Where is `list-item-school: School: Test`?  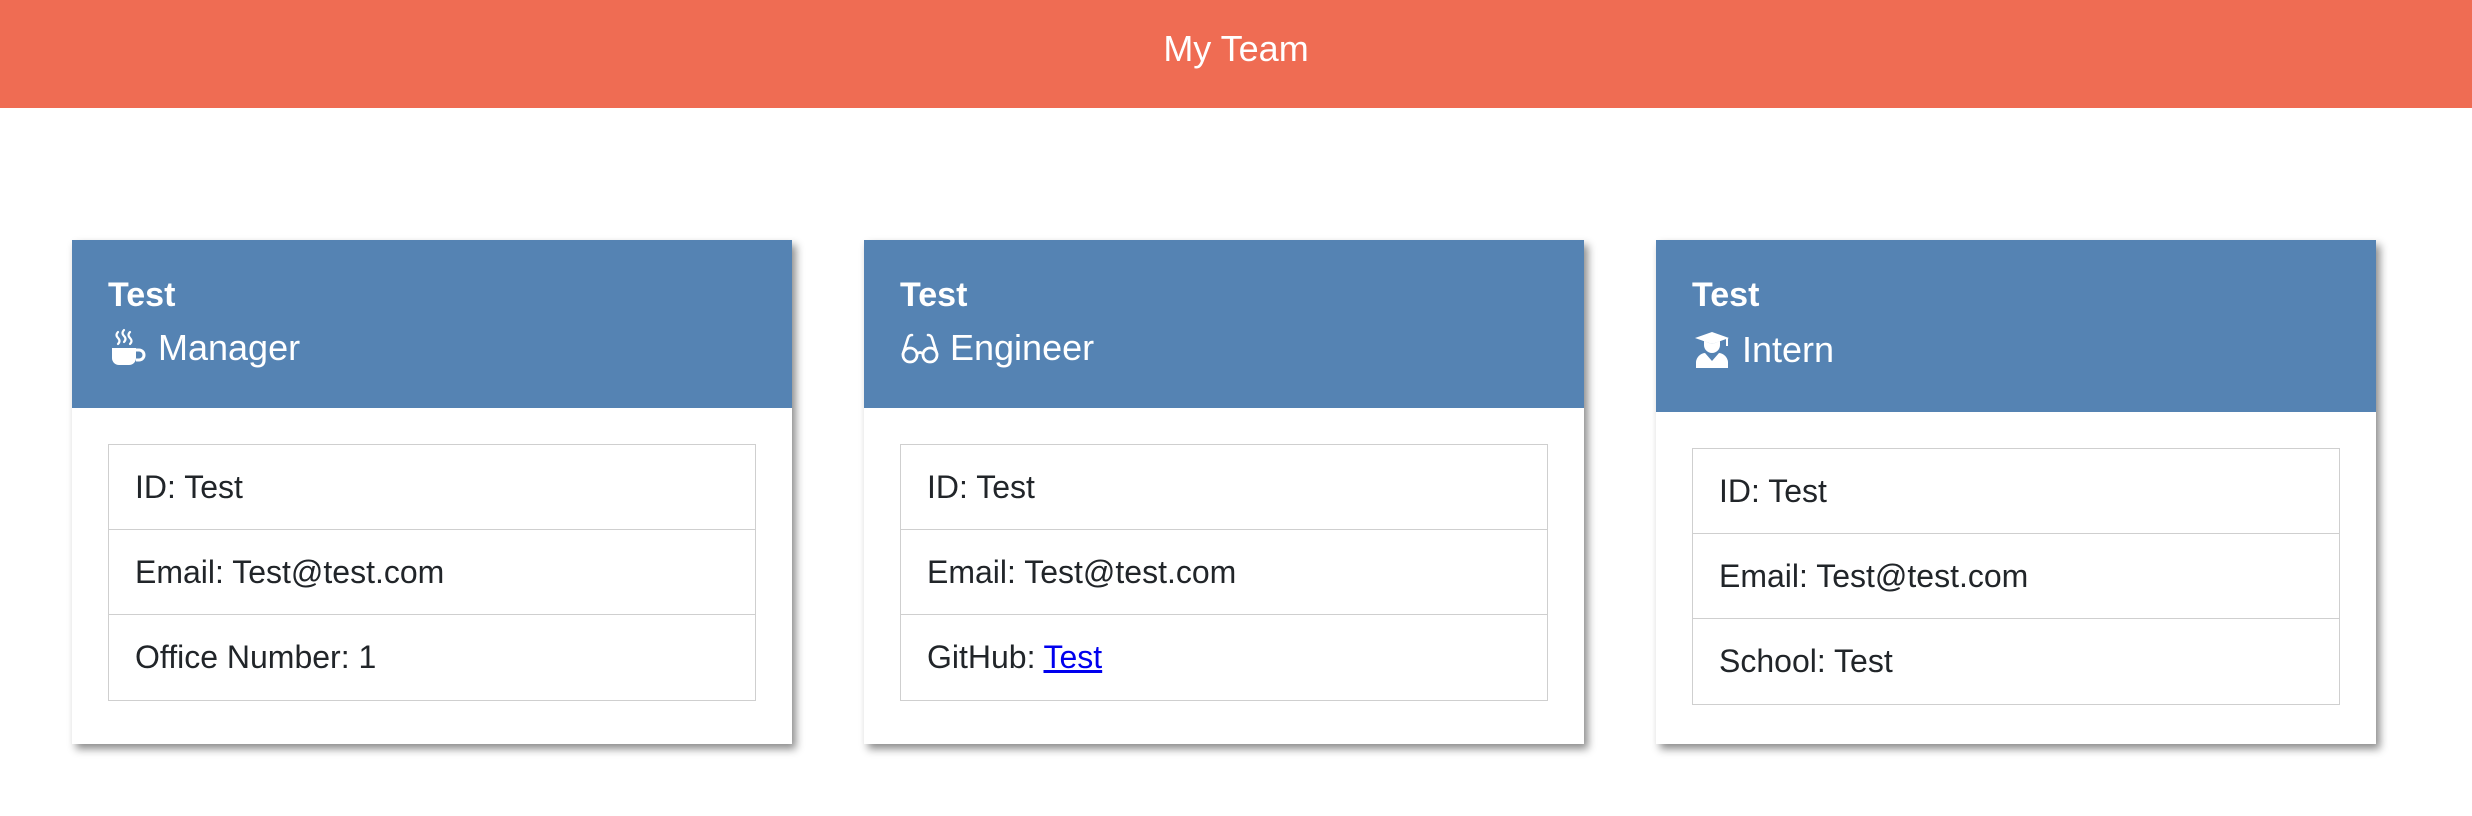
list-item-school: School: Test is located at coordinates (1806, 661).